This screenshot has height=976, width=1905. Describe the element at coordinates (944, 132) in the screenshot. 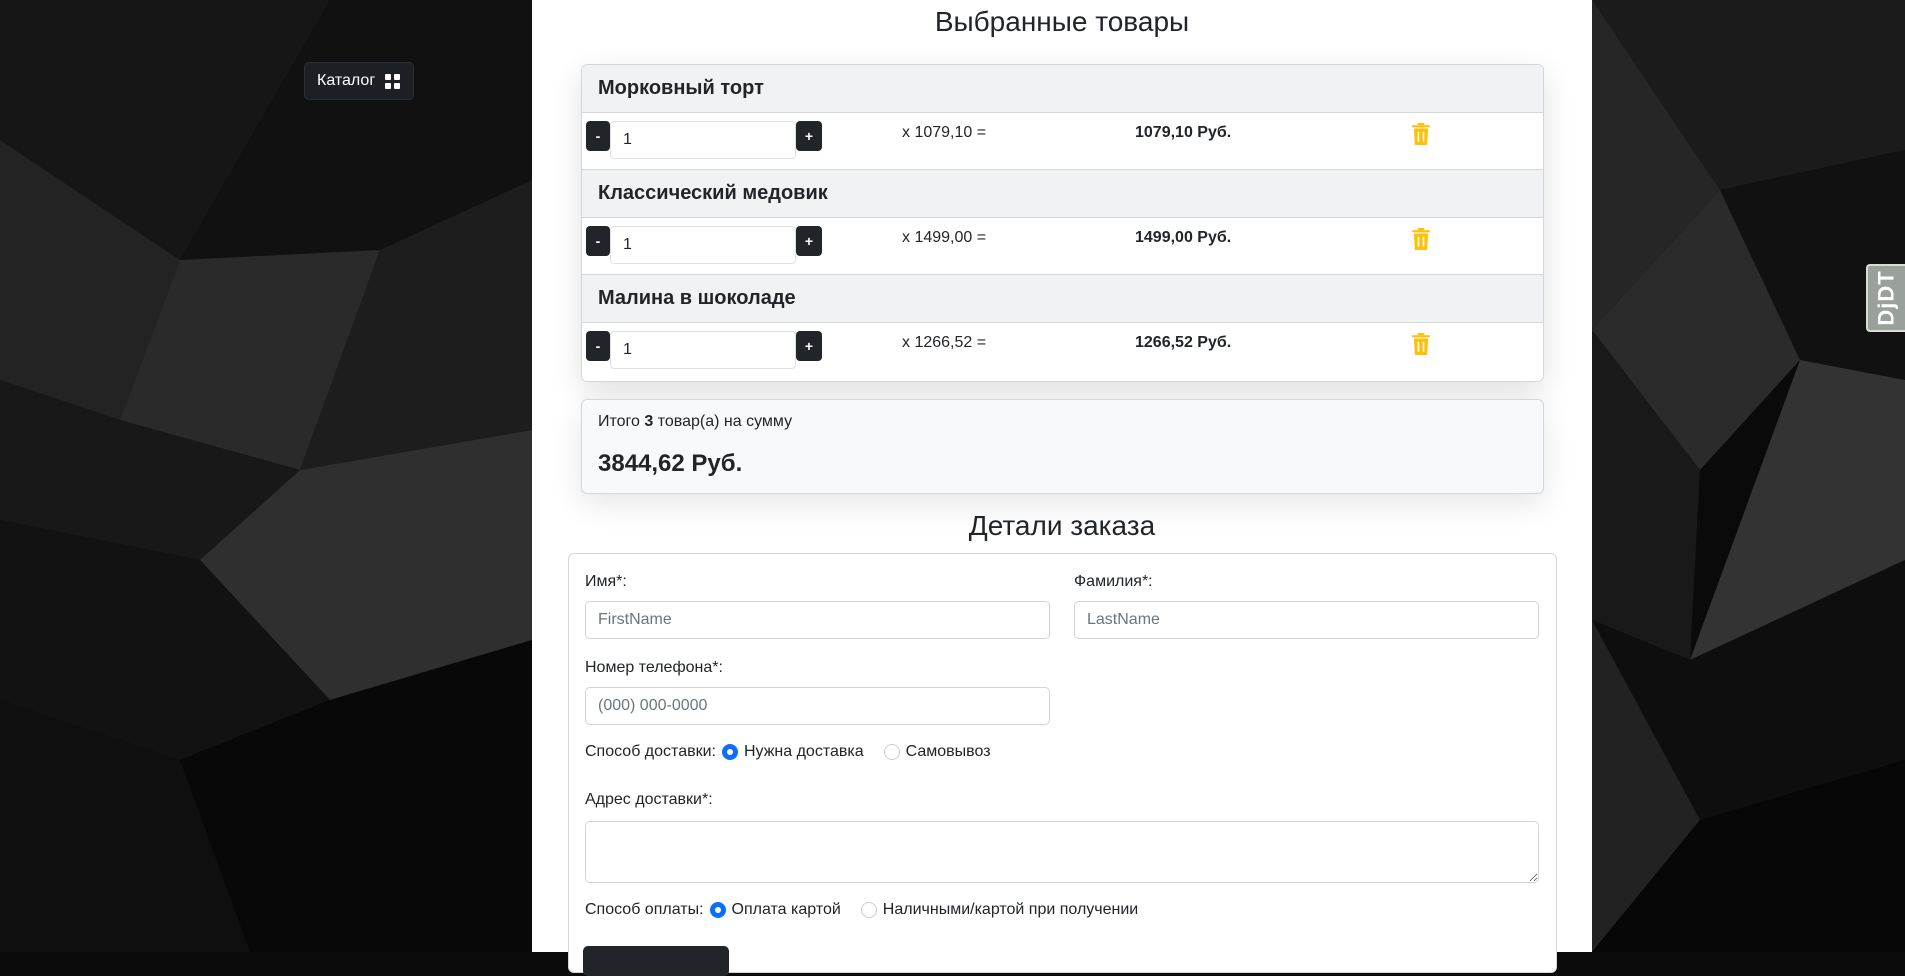

I see `unit-price: x 1079,10 =` at that location.